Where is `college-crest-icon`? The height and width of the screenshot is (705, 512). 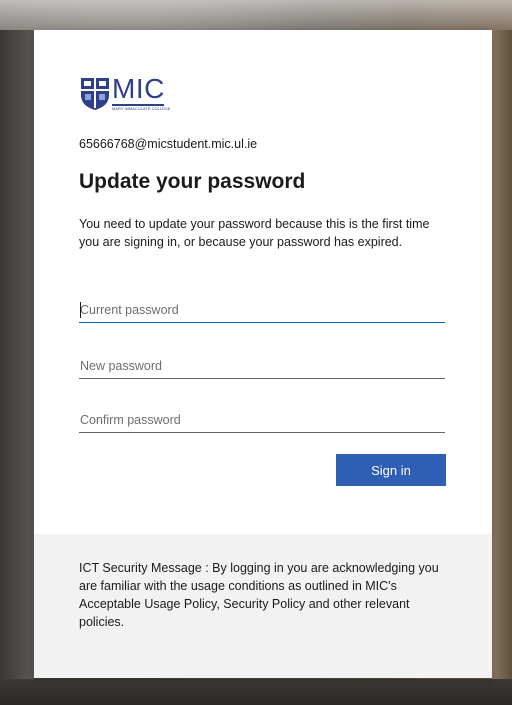
college-crest-icon is located at coordinates (95, 94).